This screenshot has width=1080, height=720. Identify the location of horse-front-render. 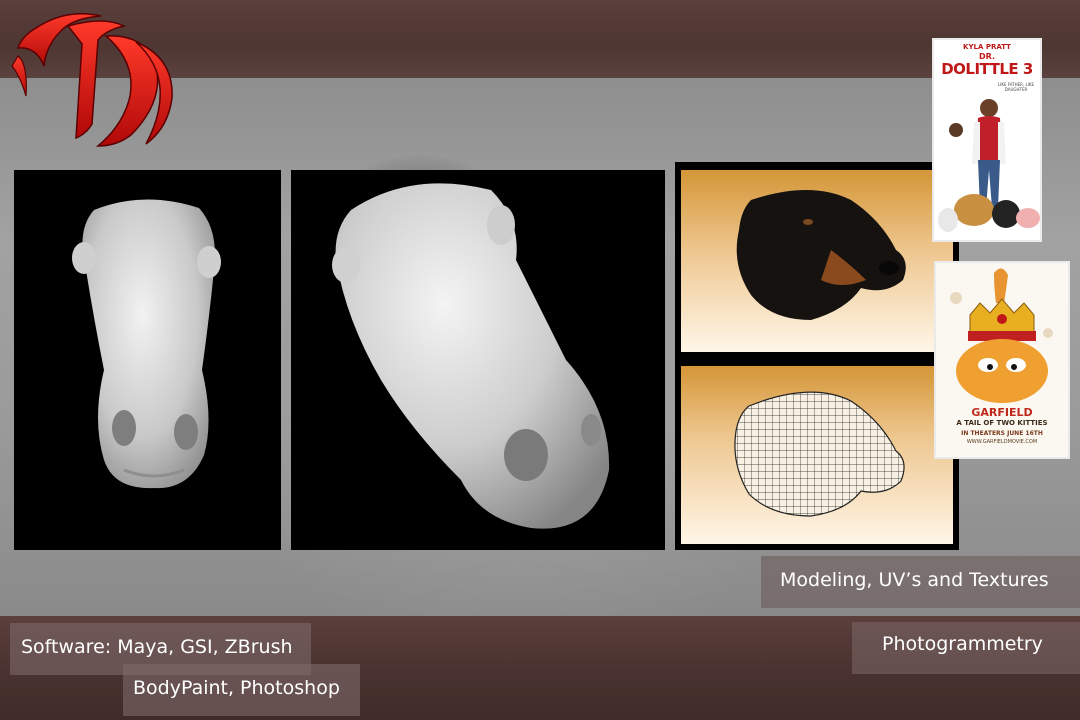
(147, 360).